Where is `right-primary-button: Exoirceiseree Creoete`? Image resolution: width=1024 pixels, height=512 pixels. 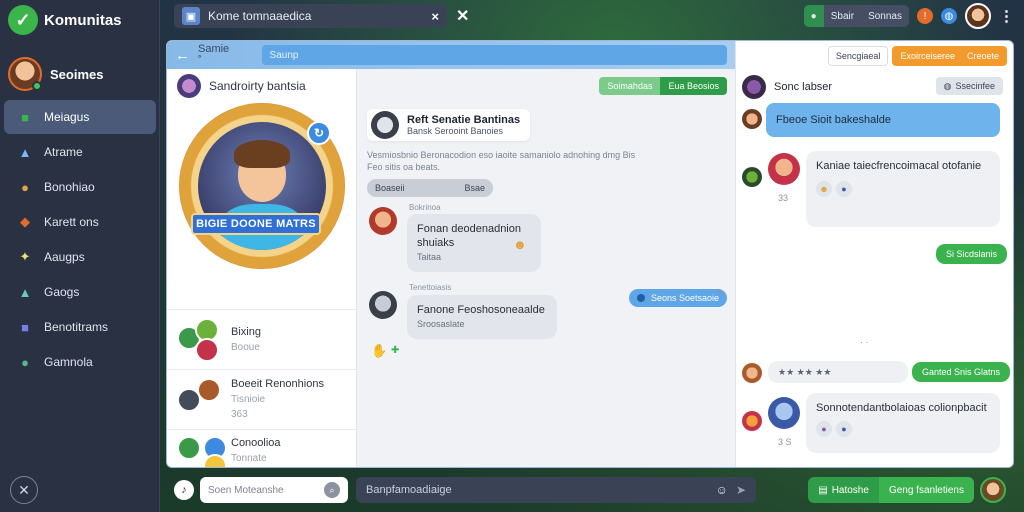
right-primary-button: Exoirceiseree Creoete is located at coordinates (949, 56).